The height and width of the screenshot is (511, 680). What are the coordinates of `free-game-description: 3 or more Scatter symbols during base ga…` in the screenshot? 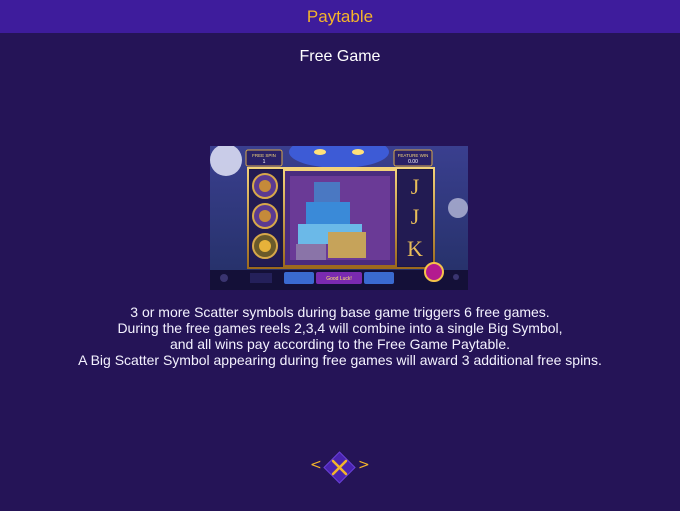 It's located at (340, 336).